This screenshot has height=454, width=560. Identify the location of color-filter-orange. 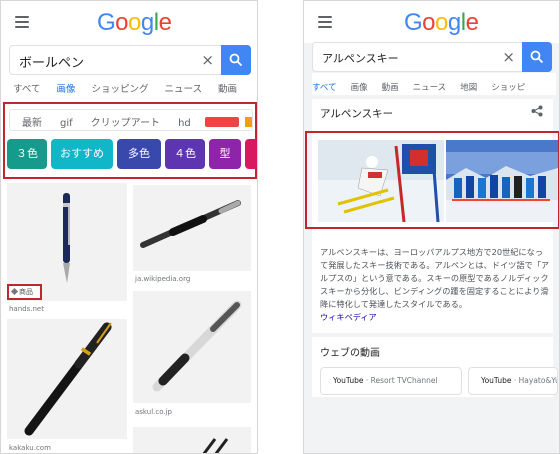
(248, 121).